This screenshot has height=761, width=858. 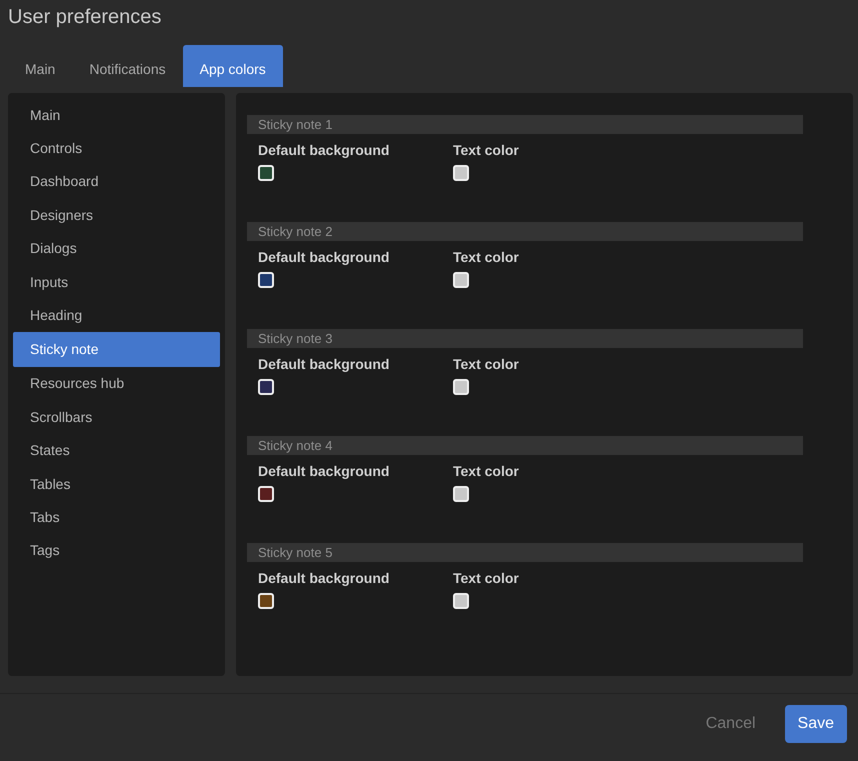 I want to click on sidebar-item: Controls, so click(x=116, y=148).